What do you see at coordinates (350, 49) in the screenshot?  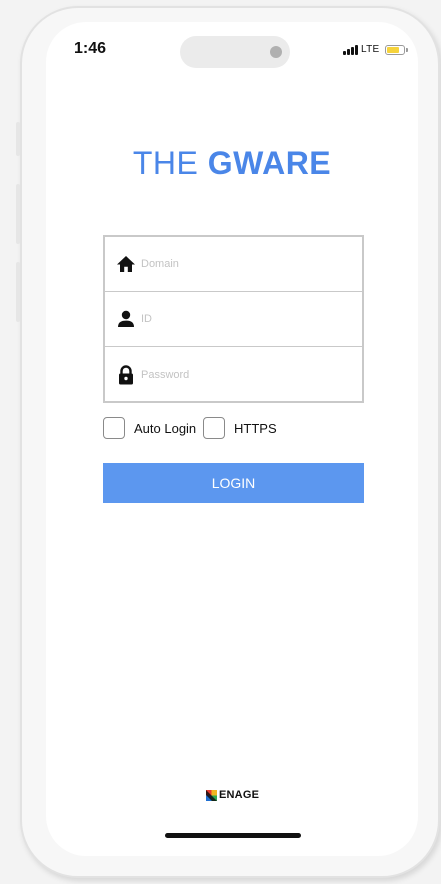 I see `signal-icon` at bounding box center [350, 49].